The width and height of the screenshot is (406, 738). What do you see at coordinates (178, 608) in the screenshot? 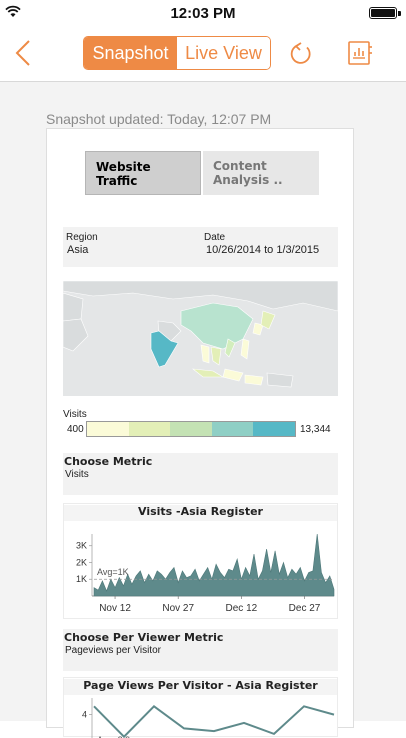
I see `x-tick-label: Nov 27` at bounding box center [178, 608].